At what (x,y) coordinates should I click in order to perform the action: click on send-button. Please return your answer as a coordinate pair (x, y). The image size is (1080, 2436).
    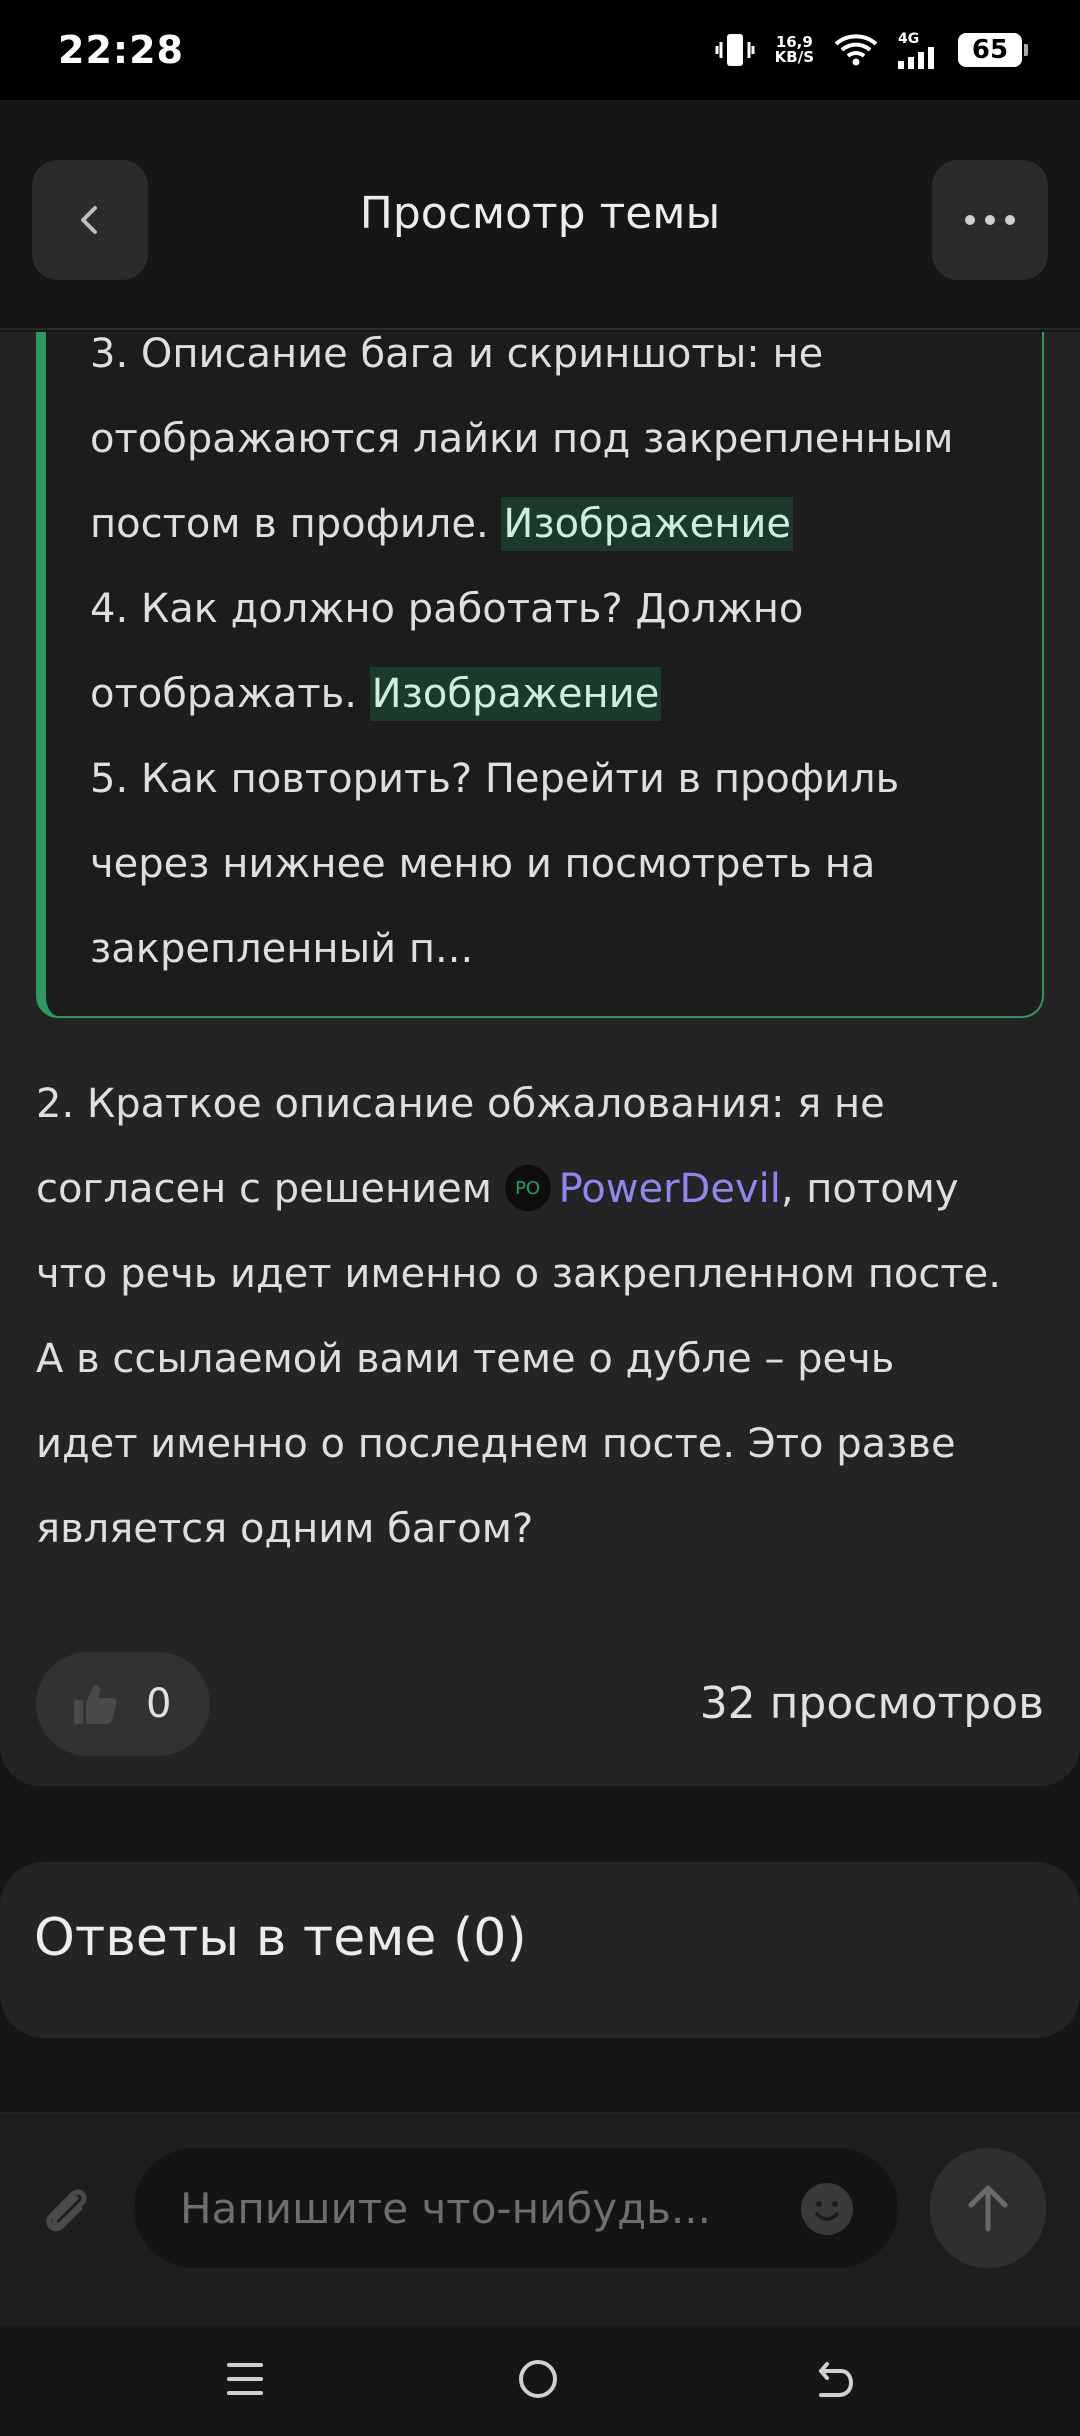
    Looking at the image, I should click on (988, 2208).